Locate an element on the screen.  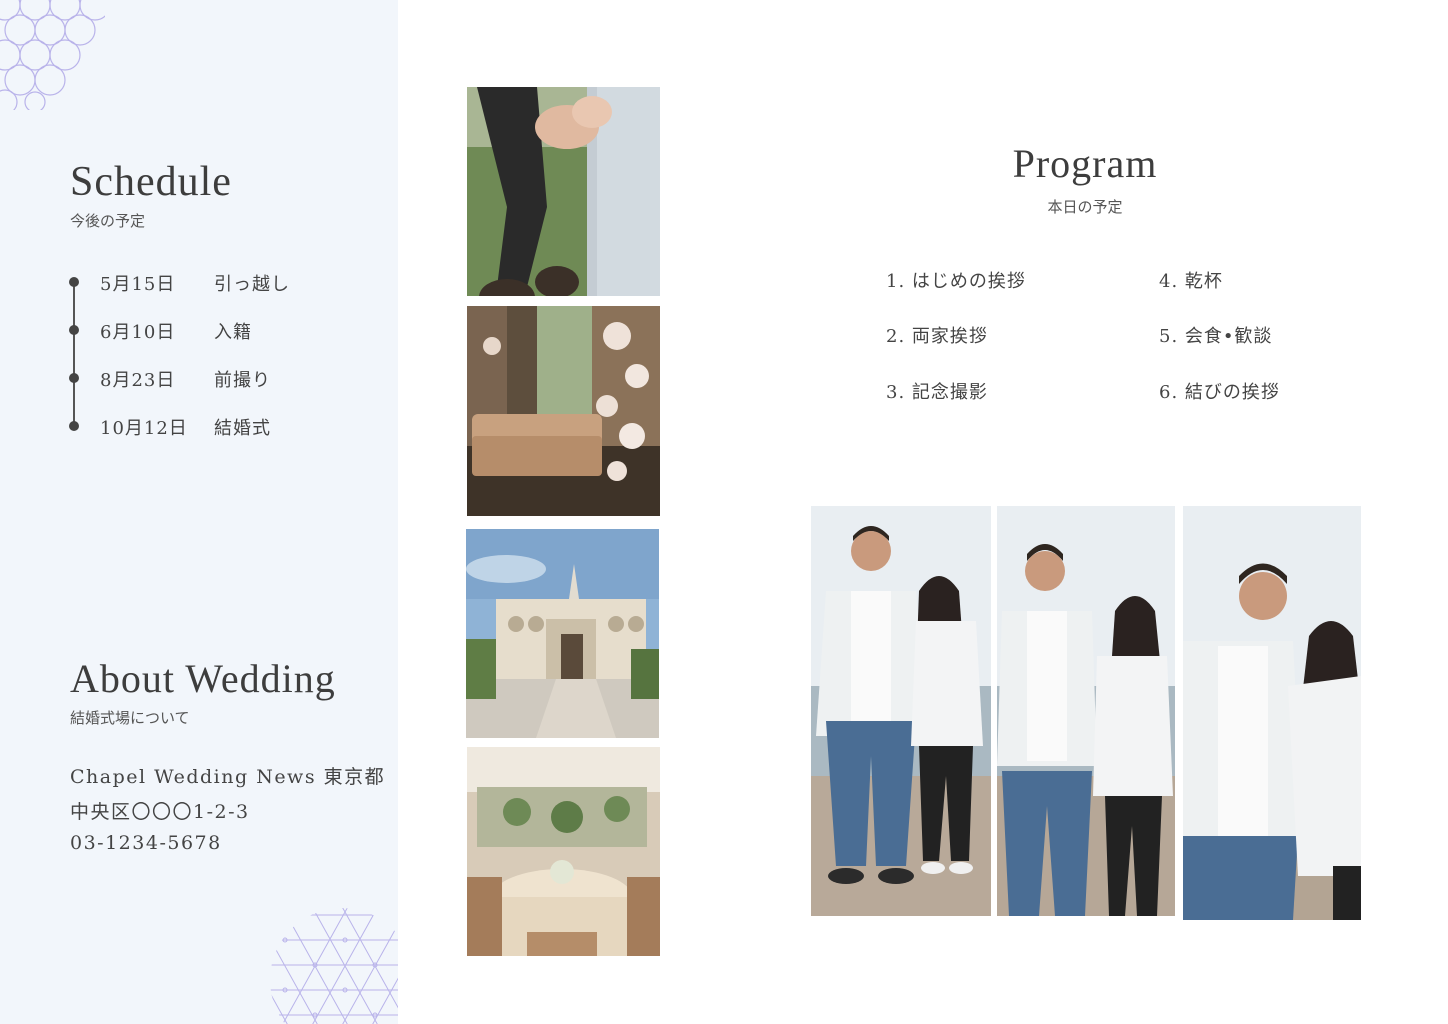
photo-holding-hands is located at coordinates (563, 191).